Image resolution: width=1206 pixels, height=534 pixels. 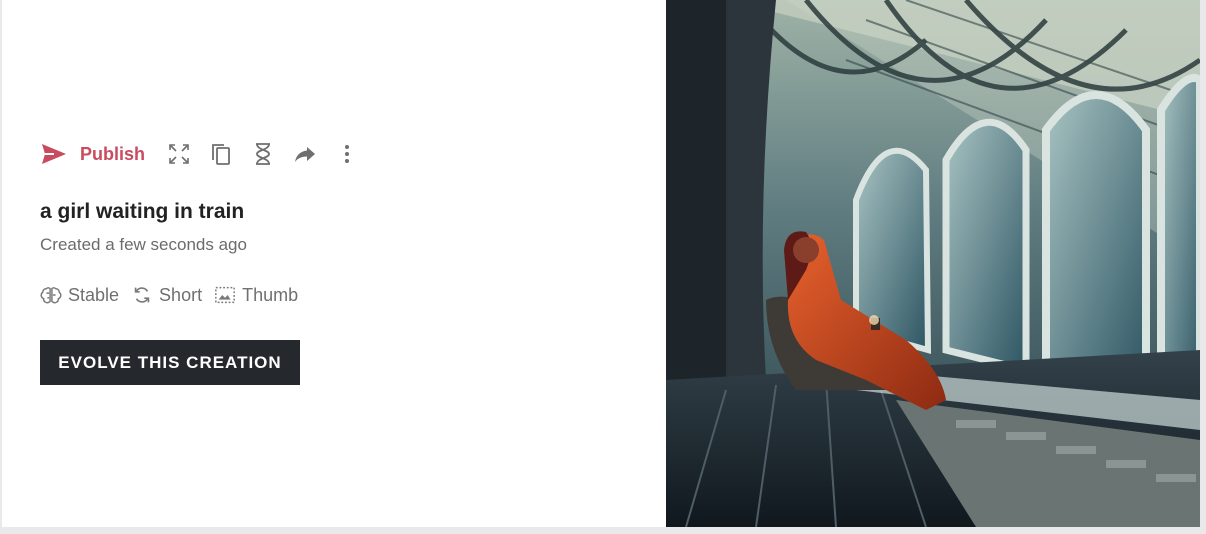 What do you see at coordinates (142, 295) in the screenshot?
I see `refresh-icon` at bounding box center [142, 295].